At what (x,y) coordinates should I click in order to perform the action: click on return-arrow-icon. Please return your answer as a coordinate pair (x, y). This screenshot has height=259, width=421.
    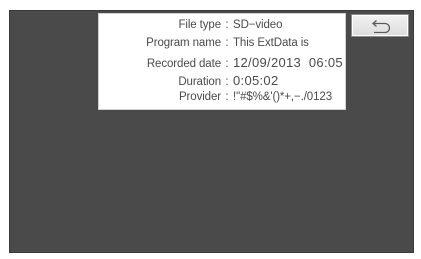
    Looking at the image, I should click on (381, 26).